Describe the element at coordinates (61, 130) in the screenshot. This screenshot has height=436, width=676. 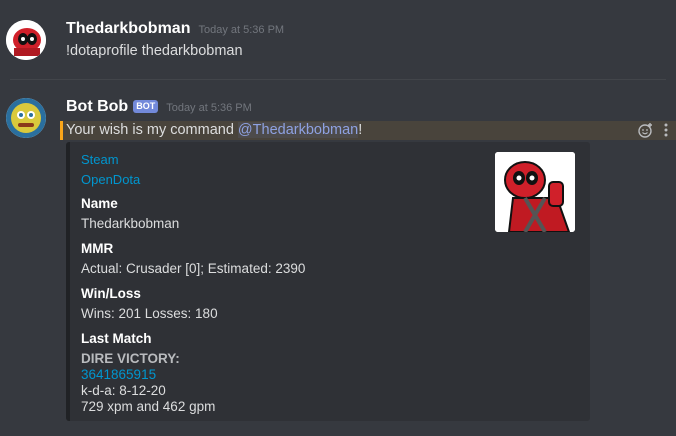
I see `mention-highlight-bar` at that location.